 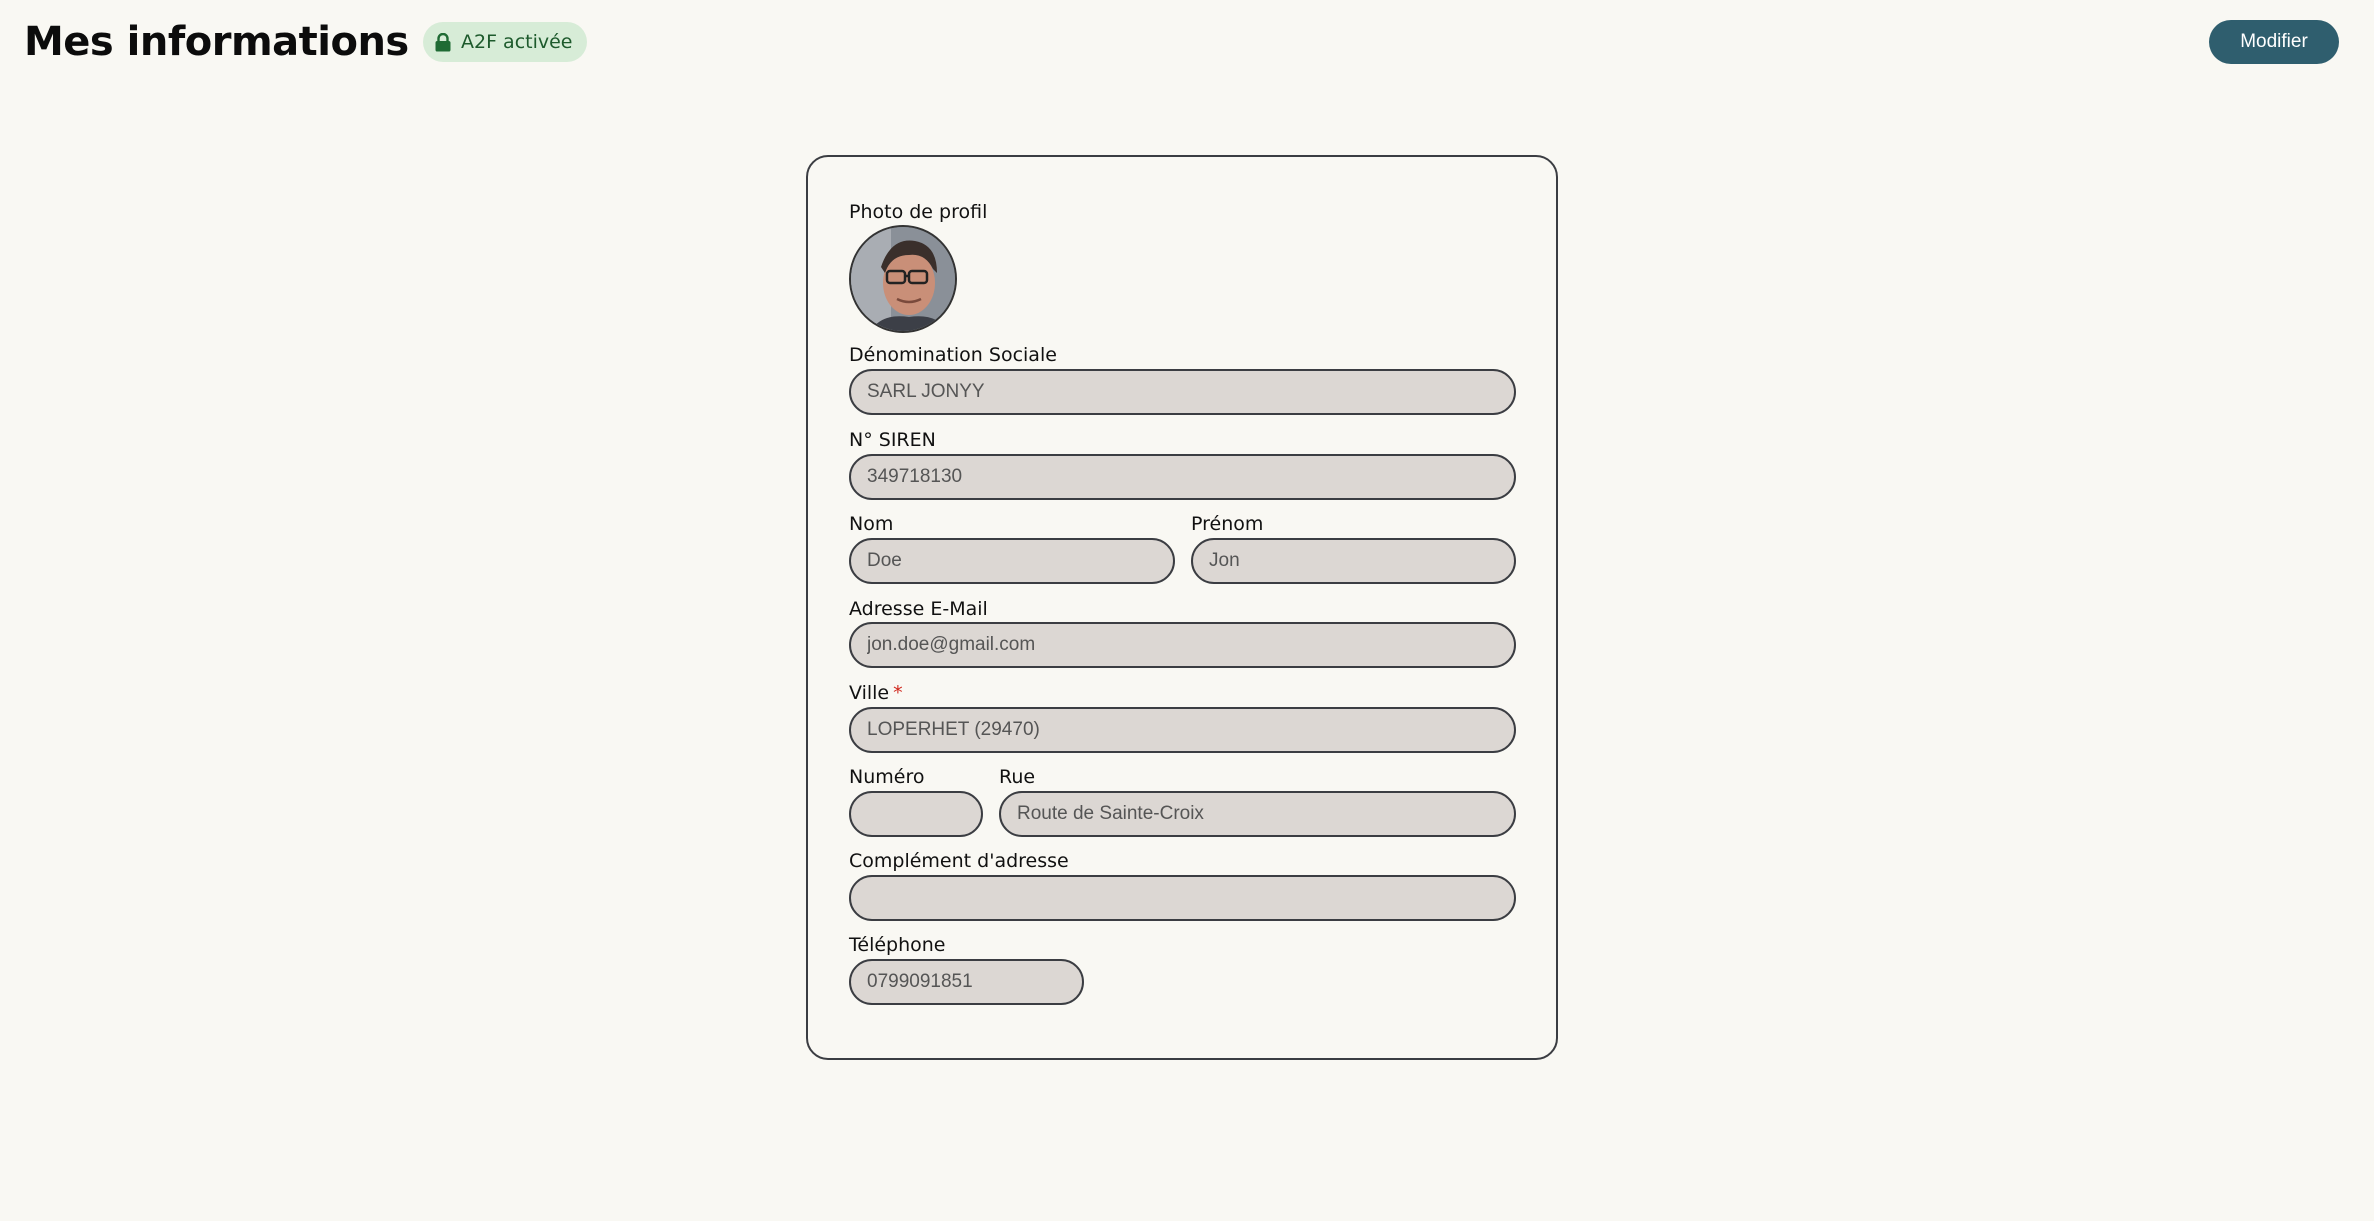 I want to click on two-factor-badge: A2F activée, so click(x=505, y=42).